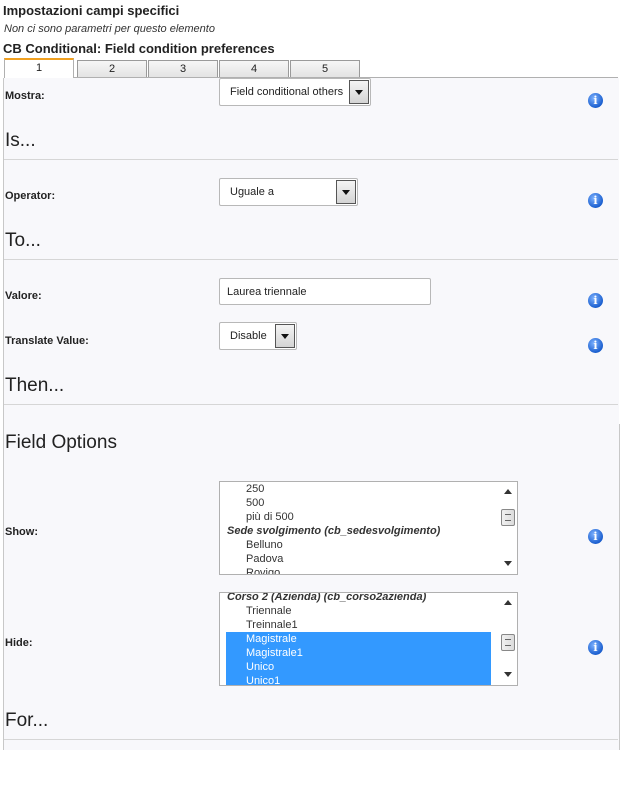 This screenshot has height=800, width=620. What do you see at coordinates (358, 653) in the screenshot?
I see `list-option-selected: Magistrale1` at bounding box center [358, 653].